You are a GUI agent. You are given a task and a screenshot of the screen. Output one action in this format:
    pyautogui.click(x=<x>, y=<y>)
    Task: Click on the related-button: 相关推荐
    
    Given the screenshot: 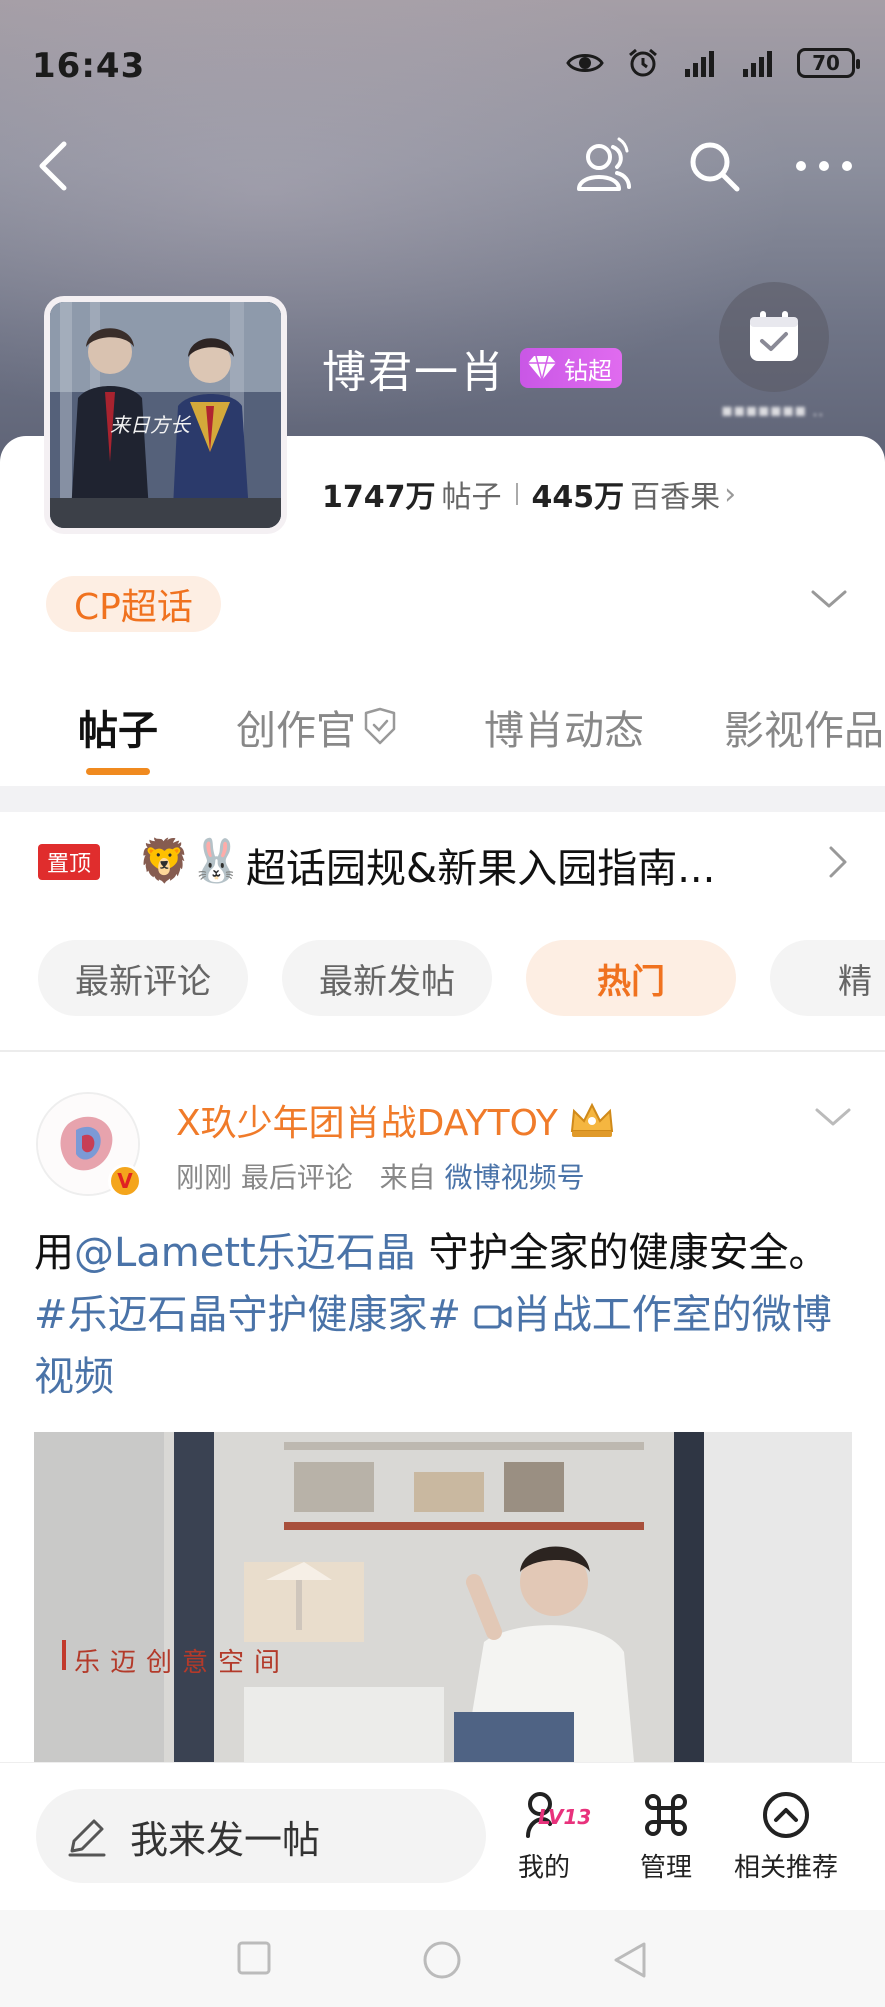 What is the action you would take?
    pyautogui.click(x=786, y=1835)
    